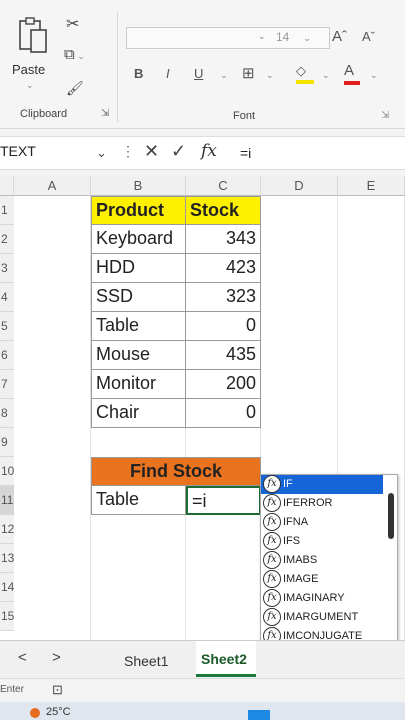  I want to click on row-header-7: 7, so click(7, 384).